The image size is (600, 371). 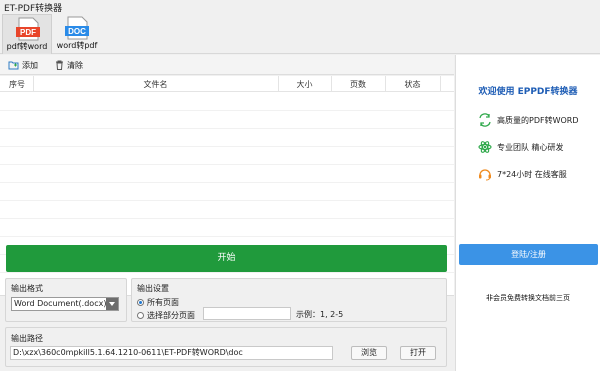 What do you see at coordinates (153, 288) in the screenshot?
I see `output-settings-title: 输出设置` at bounding box center [153, 288].